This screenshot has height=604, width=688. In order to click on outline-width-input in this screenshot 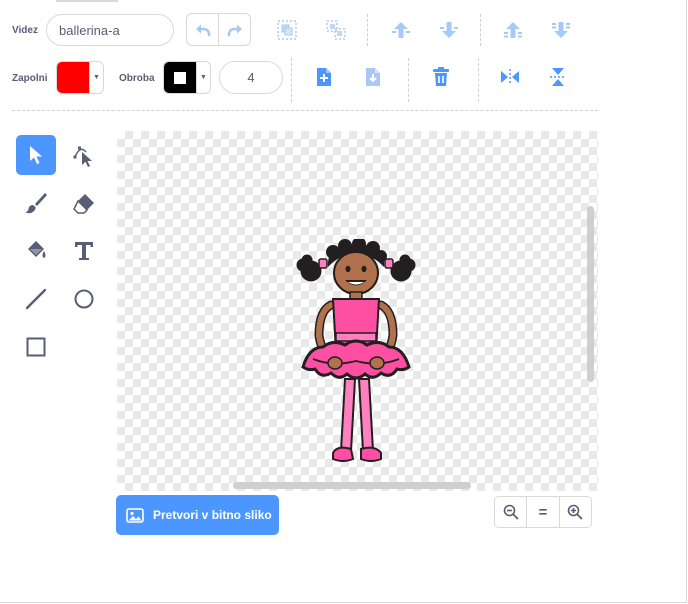, I will do `click(251, 77)`.